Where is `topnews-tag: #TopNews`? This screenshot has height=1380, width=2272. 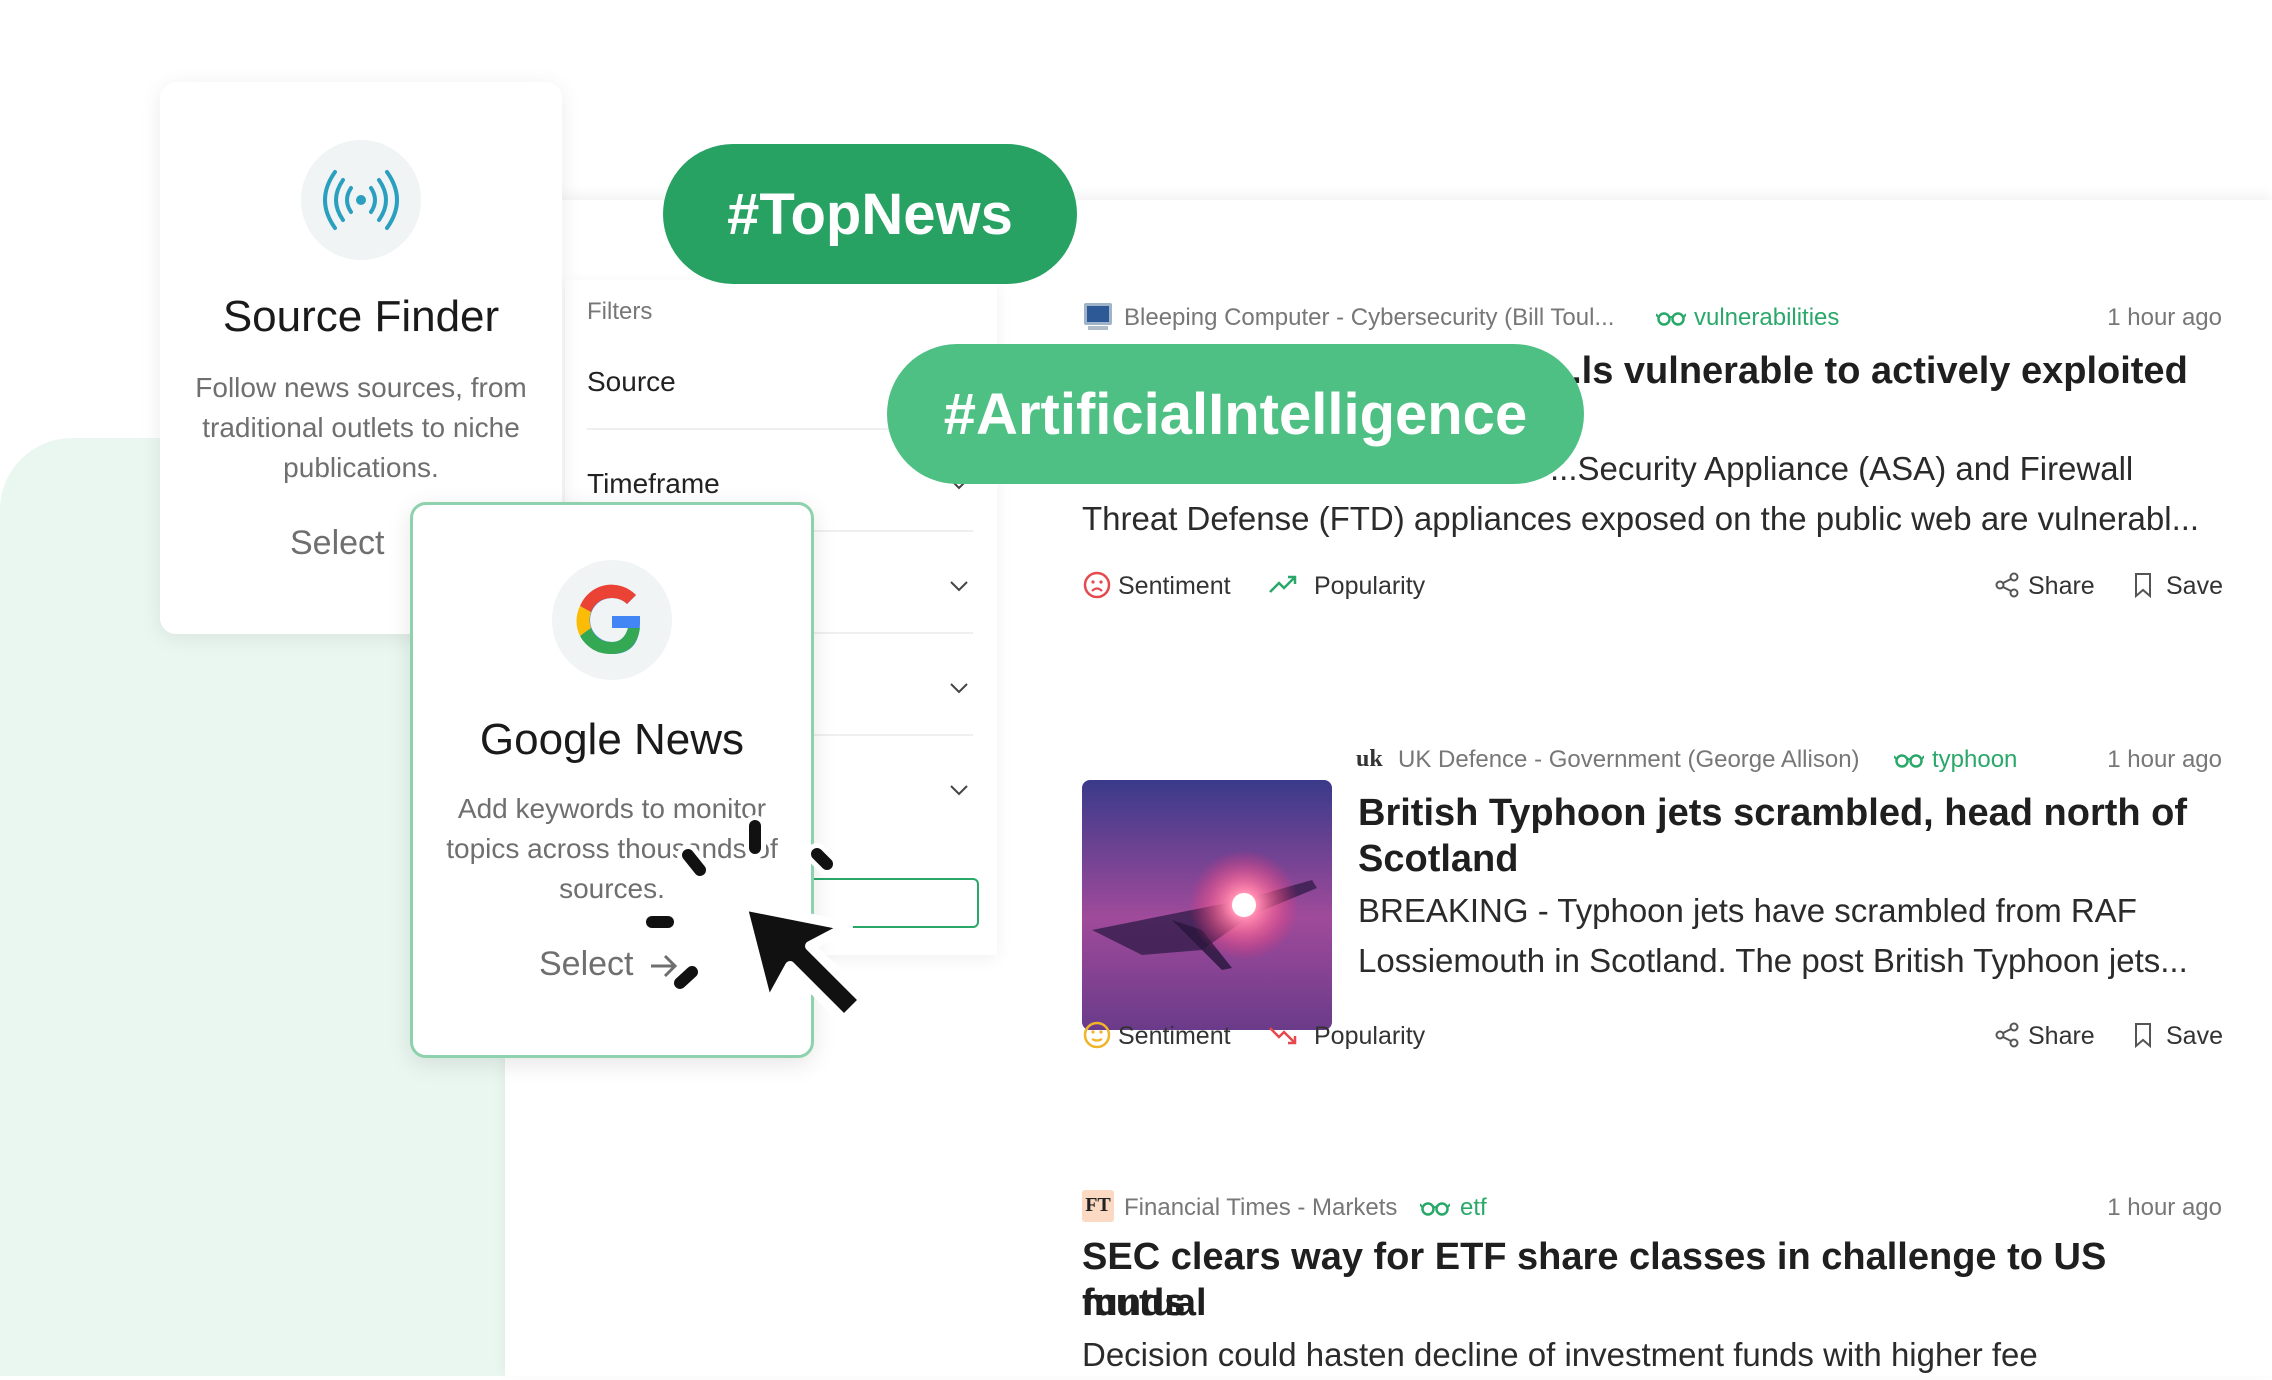
topnews-tag: #TopNews is located at coordinates (870, 214).